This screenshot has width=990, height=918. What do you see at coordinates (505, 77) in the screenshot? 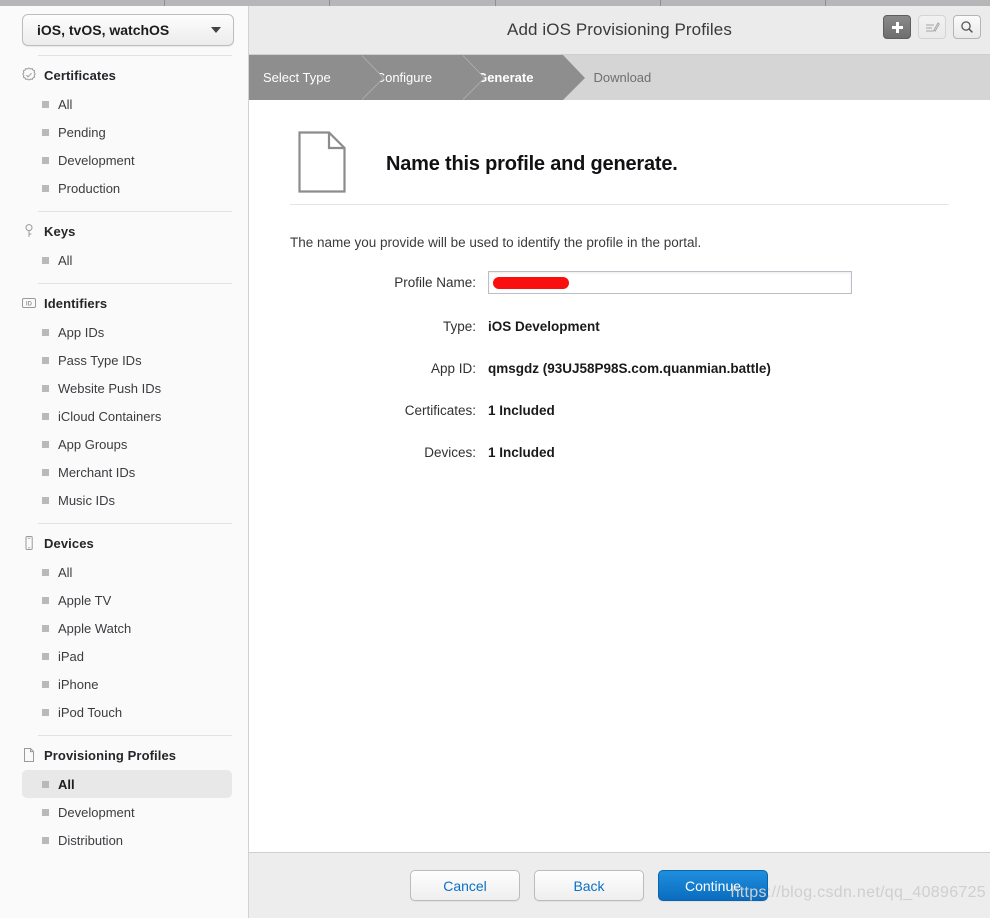
I see `step-label: Generate` at bounding box center [505, 77].